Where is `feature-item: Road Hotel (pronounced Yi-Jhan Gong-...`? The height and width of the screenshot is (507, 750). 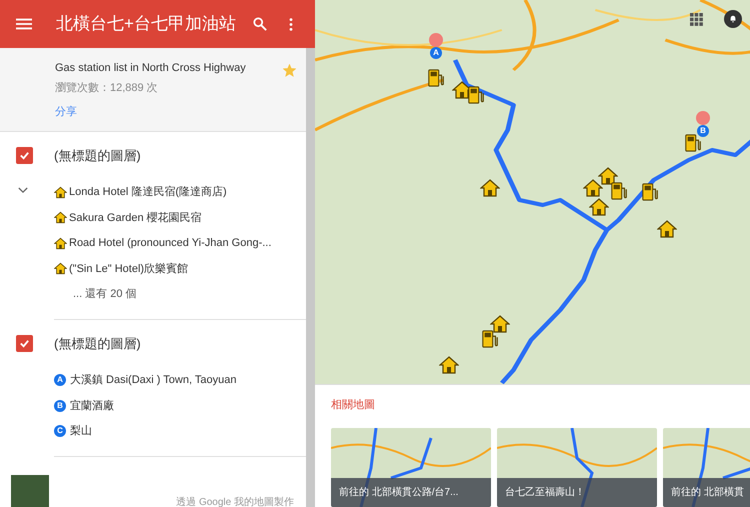
feature-item: Road Hotel (pronounced Yi-Jhan Gong-... is located at coordinates (180, 243).